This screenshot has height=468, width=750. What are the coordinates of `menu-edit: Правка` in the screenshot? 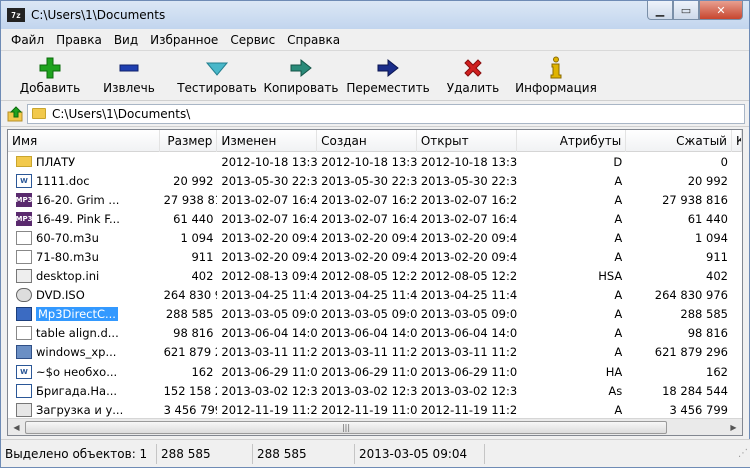 It's located at (79, 40).